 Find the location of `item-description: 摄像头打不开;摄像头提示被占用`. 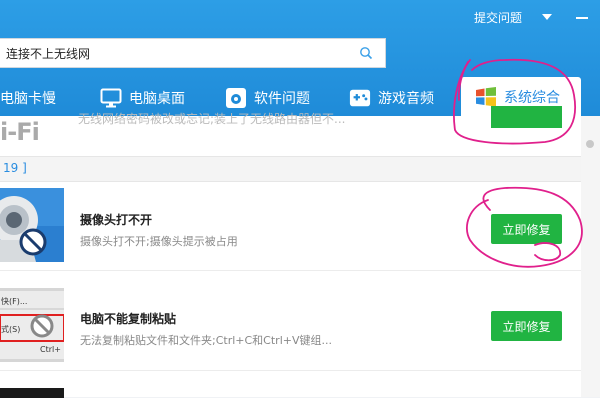

item-description: 摄像头打不开;摄像头提示被占用 is located at coordinates (159, 241).